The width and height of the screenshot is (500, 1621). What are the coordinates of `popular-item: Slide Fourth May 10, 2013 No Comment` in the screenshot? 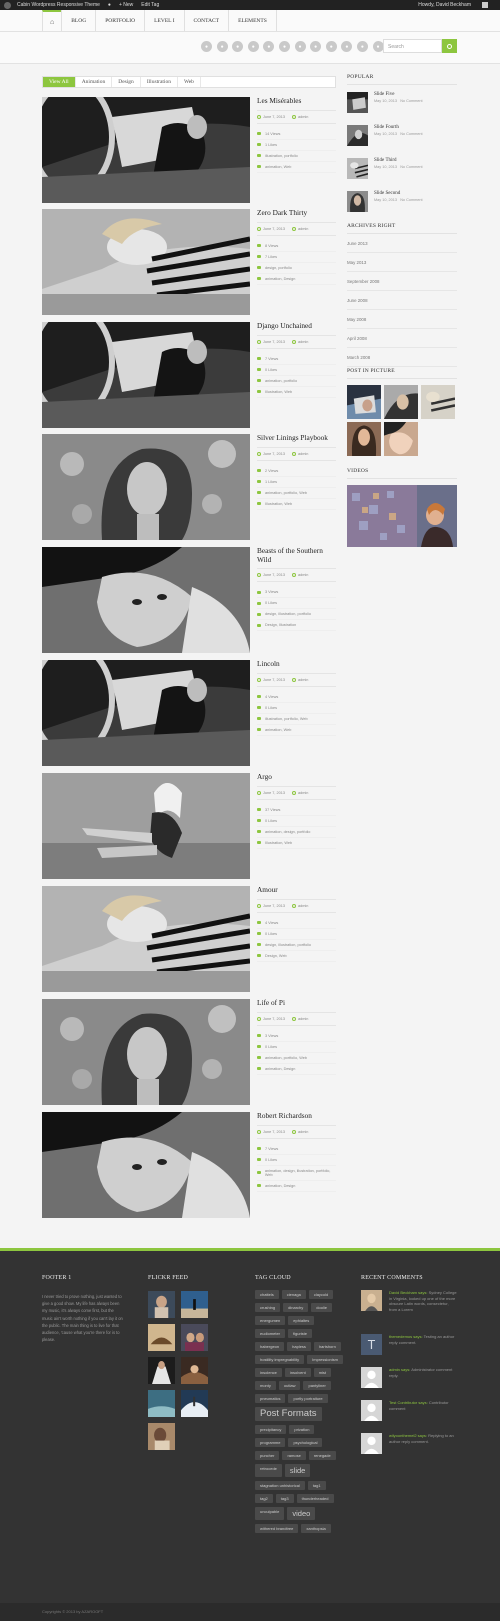 It's located at (402, 135).